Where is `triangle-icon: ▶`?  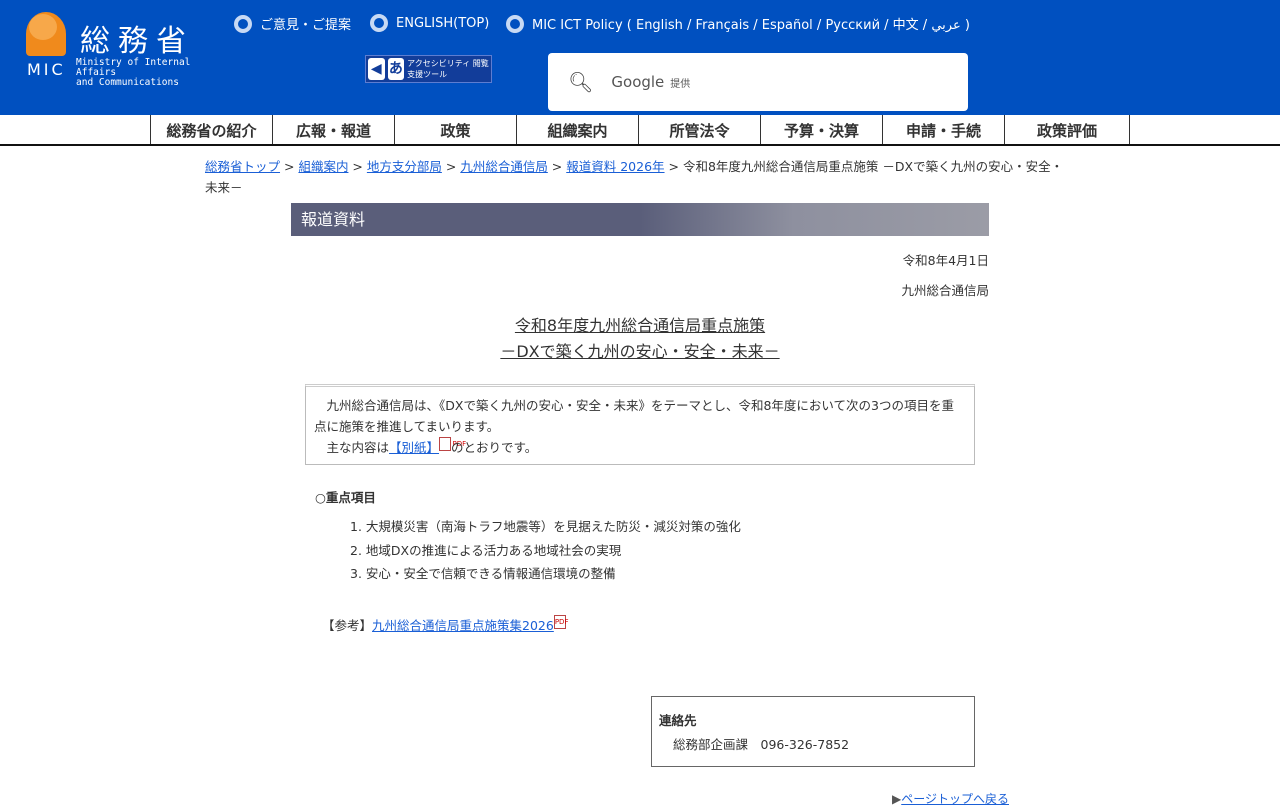 triangle-icon: ▶ is located at coordinates (897, 799).